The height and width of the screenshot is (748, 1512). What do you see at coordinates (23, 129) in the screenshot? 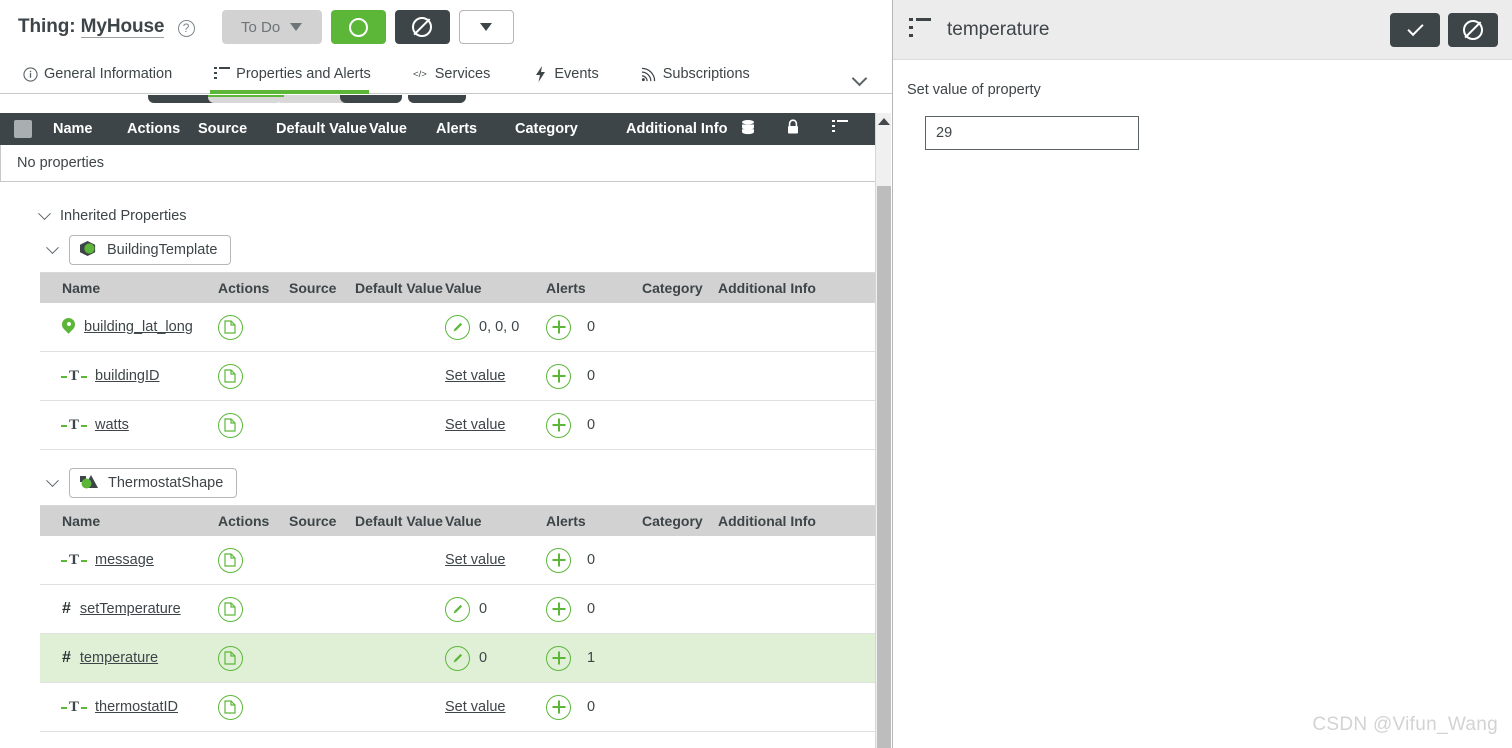
I see `select-all-checkbox` at bounding box center [23, 129].